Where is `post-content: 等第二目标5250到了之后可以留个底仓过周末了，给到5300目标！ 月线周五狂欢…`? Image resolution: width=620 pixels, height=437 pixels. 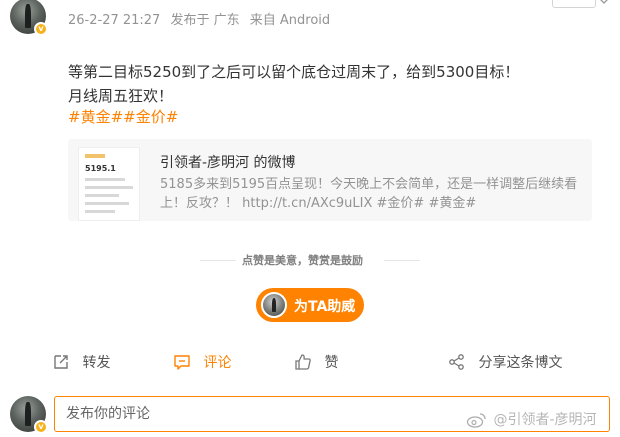 post-content: 等第二目标5250到了之后可以留个底仓过周末了，给到5300目标！ 月线周五狂欢… is located at coordinates (328, 84).